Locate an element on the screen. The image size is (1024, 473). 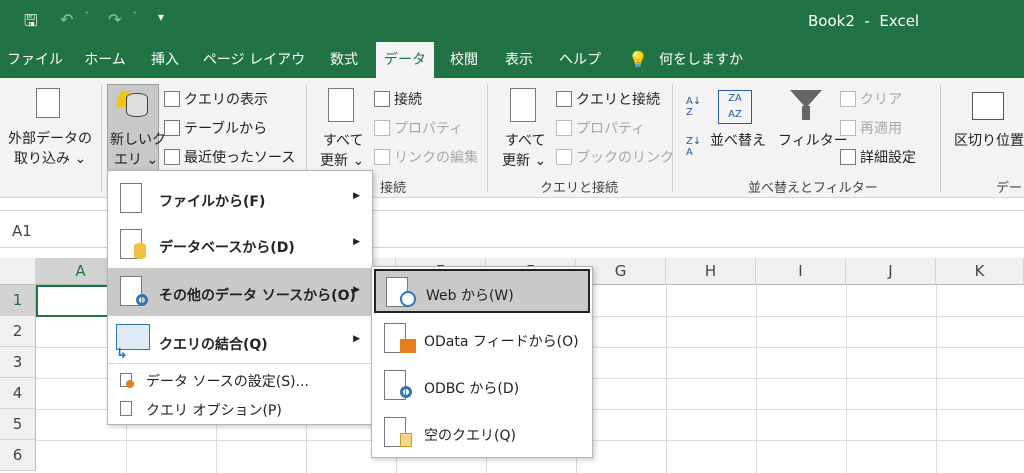
group-label-queries: クエリと接続 is located at coordinates (579, 188).